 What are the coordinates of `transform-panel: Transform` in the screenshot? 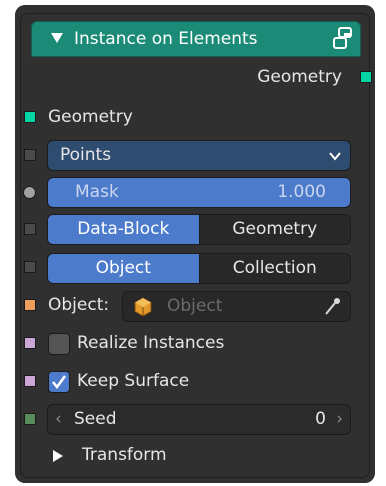 It's located at (150, 456).